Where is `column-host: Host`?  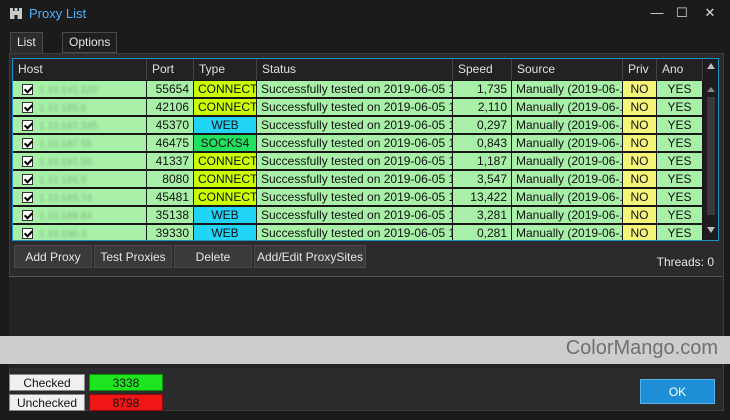 column-host: Host is located at coordinates (80, 69).